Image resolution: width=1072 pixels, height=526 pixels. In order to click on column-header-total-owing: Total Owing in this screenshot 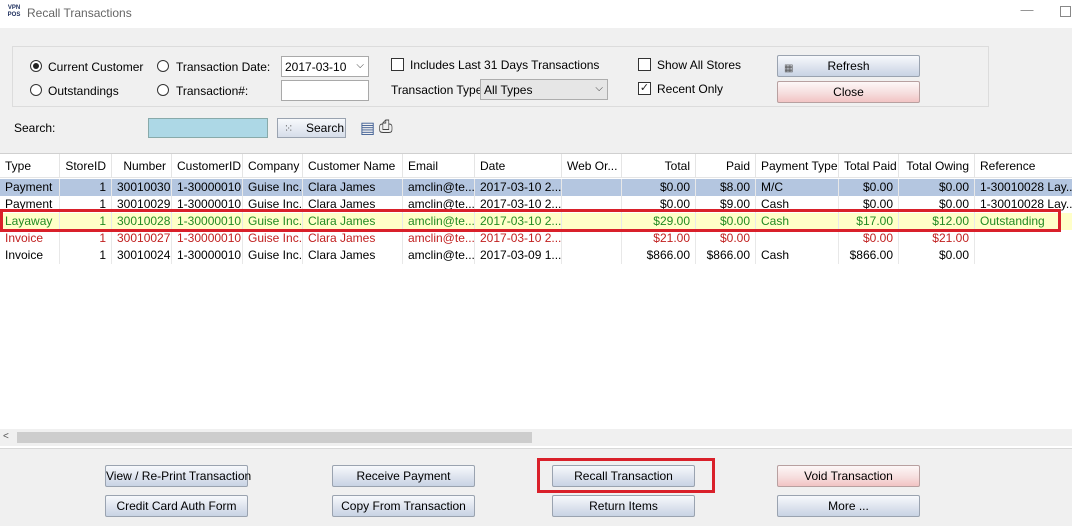, I will do `click(937, 166)`.